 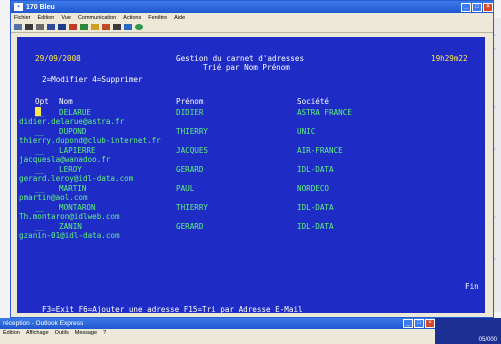 What do you see at coordinates (217, 323) in the screenshot?
I see `outlook-titlebar: réception - Outlook Express _ □ ×` at bounding box center [217, 323].